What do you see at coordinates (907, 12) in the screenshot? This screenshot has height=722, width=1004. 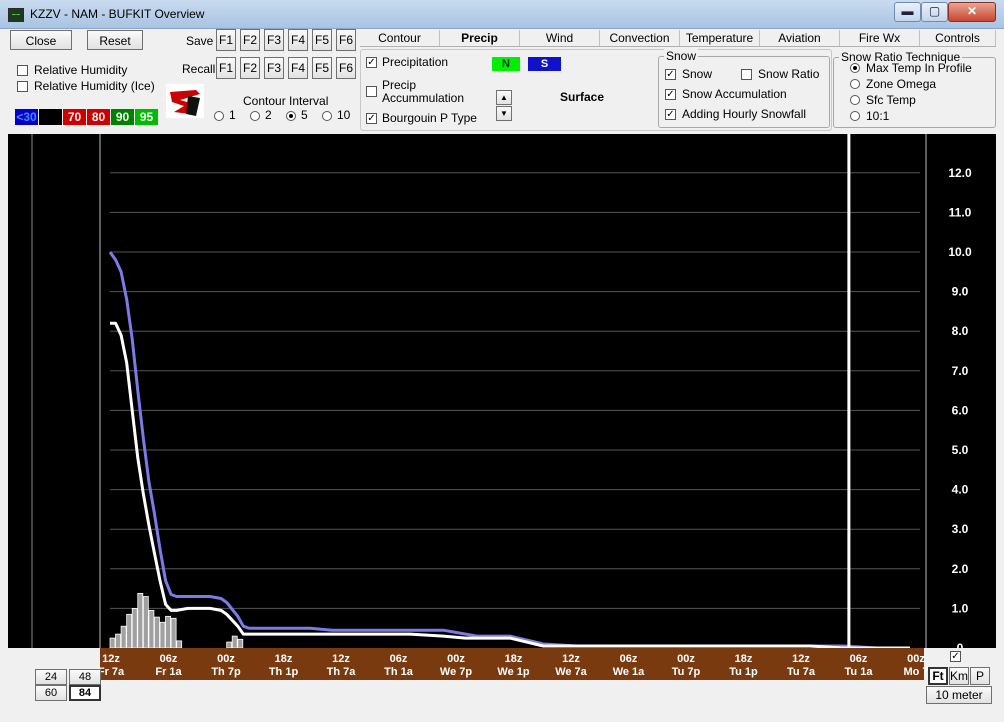 I see `minimize-button: ▬` at bounding box center [907, 12].